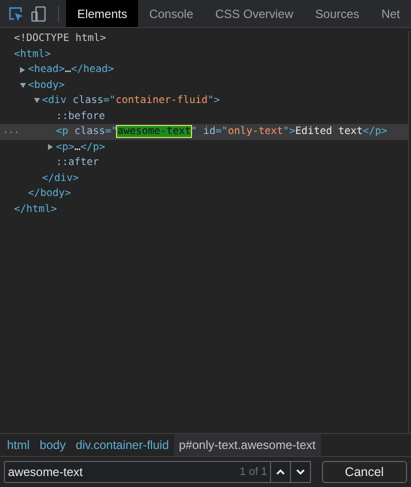  What do you see at coordinates (35, 209) in the screenshot?
I see `closing-tag: </html>` at bounding box center [35, 209].